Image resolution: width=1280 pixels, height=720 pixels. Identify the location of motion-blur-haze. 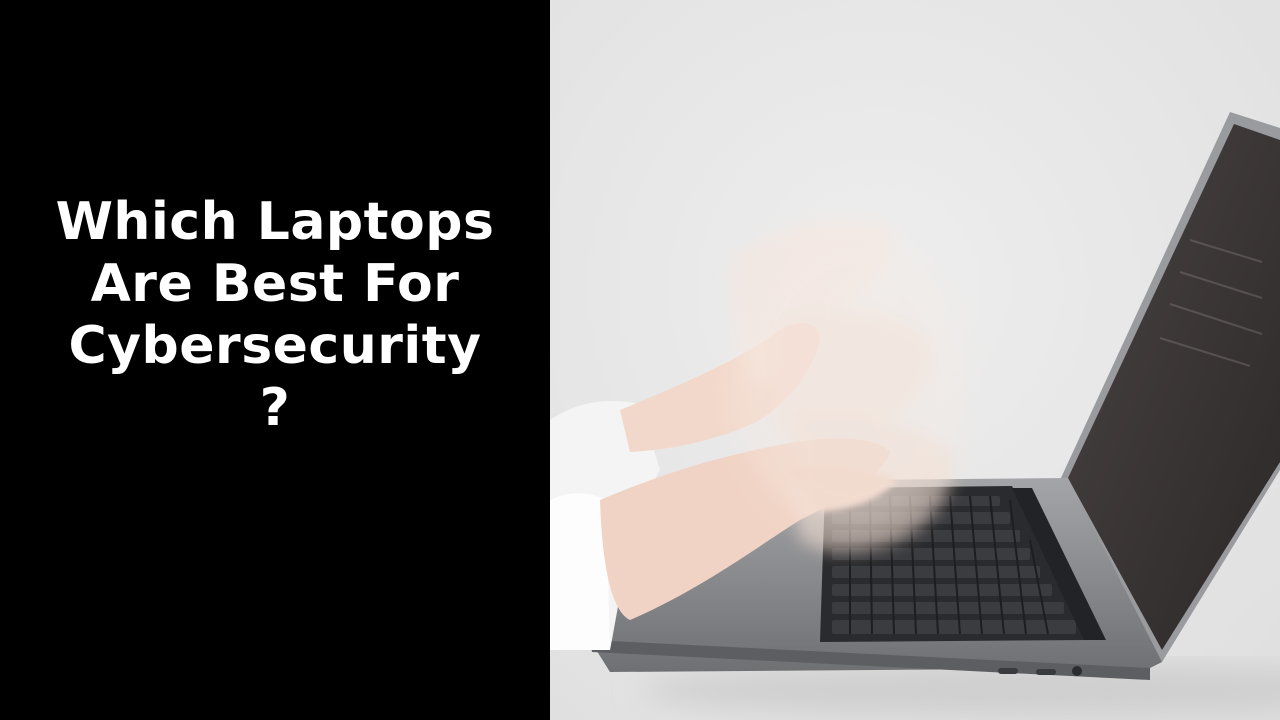
(850, 380).